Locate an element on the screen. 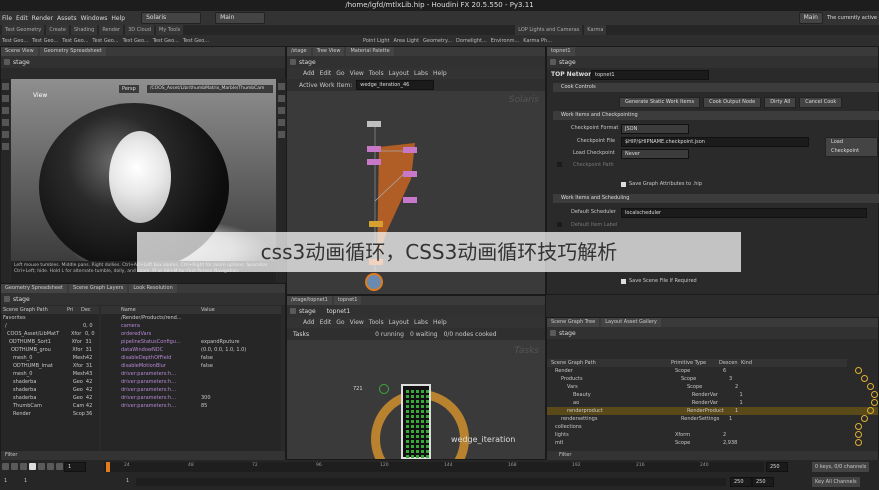 Image resolution: width=879 pixels, height=490 pixels. checkpoint-path-checkbox is located at coordinates (559, 164).